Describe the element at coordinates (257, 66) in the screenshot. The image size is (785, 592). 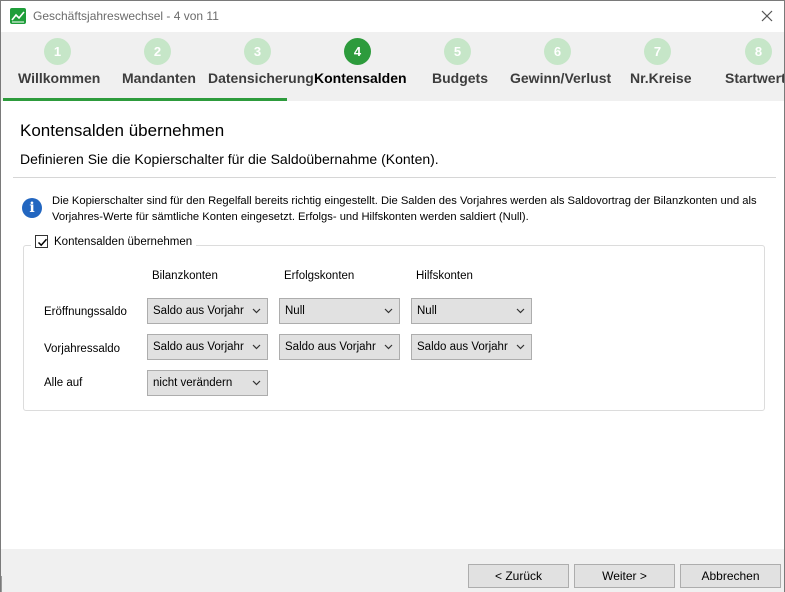
I see `step-datensicherung: 3 Datensicherung` at that location.